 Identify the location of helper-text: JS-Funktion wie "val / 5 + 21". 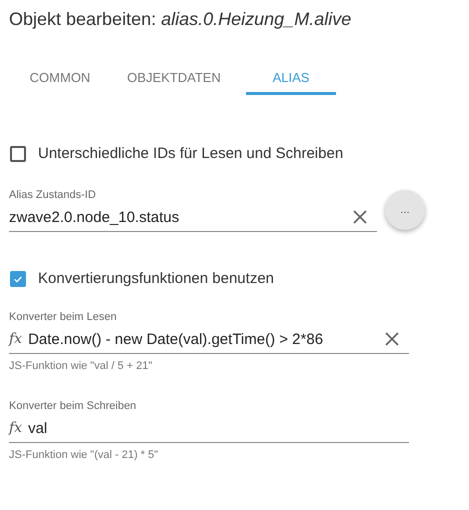
(81, 366).